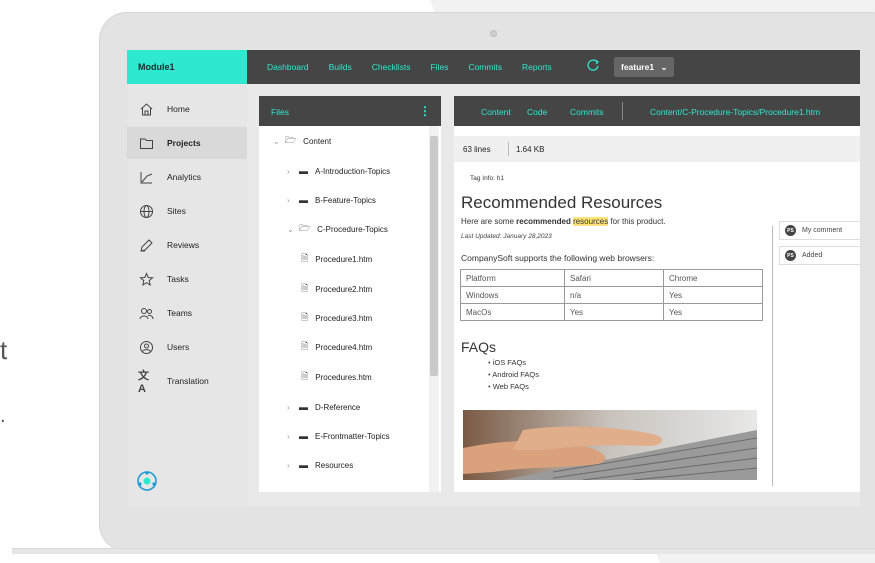 The width and height of the screenshot is (875, 563). I want to click on more-options-icon: ⋮, so click(425, 111).